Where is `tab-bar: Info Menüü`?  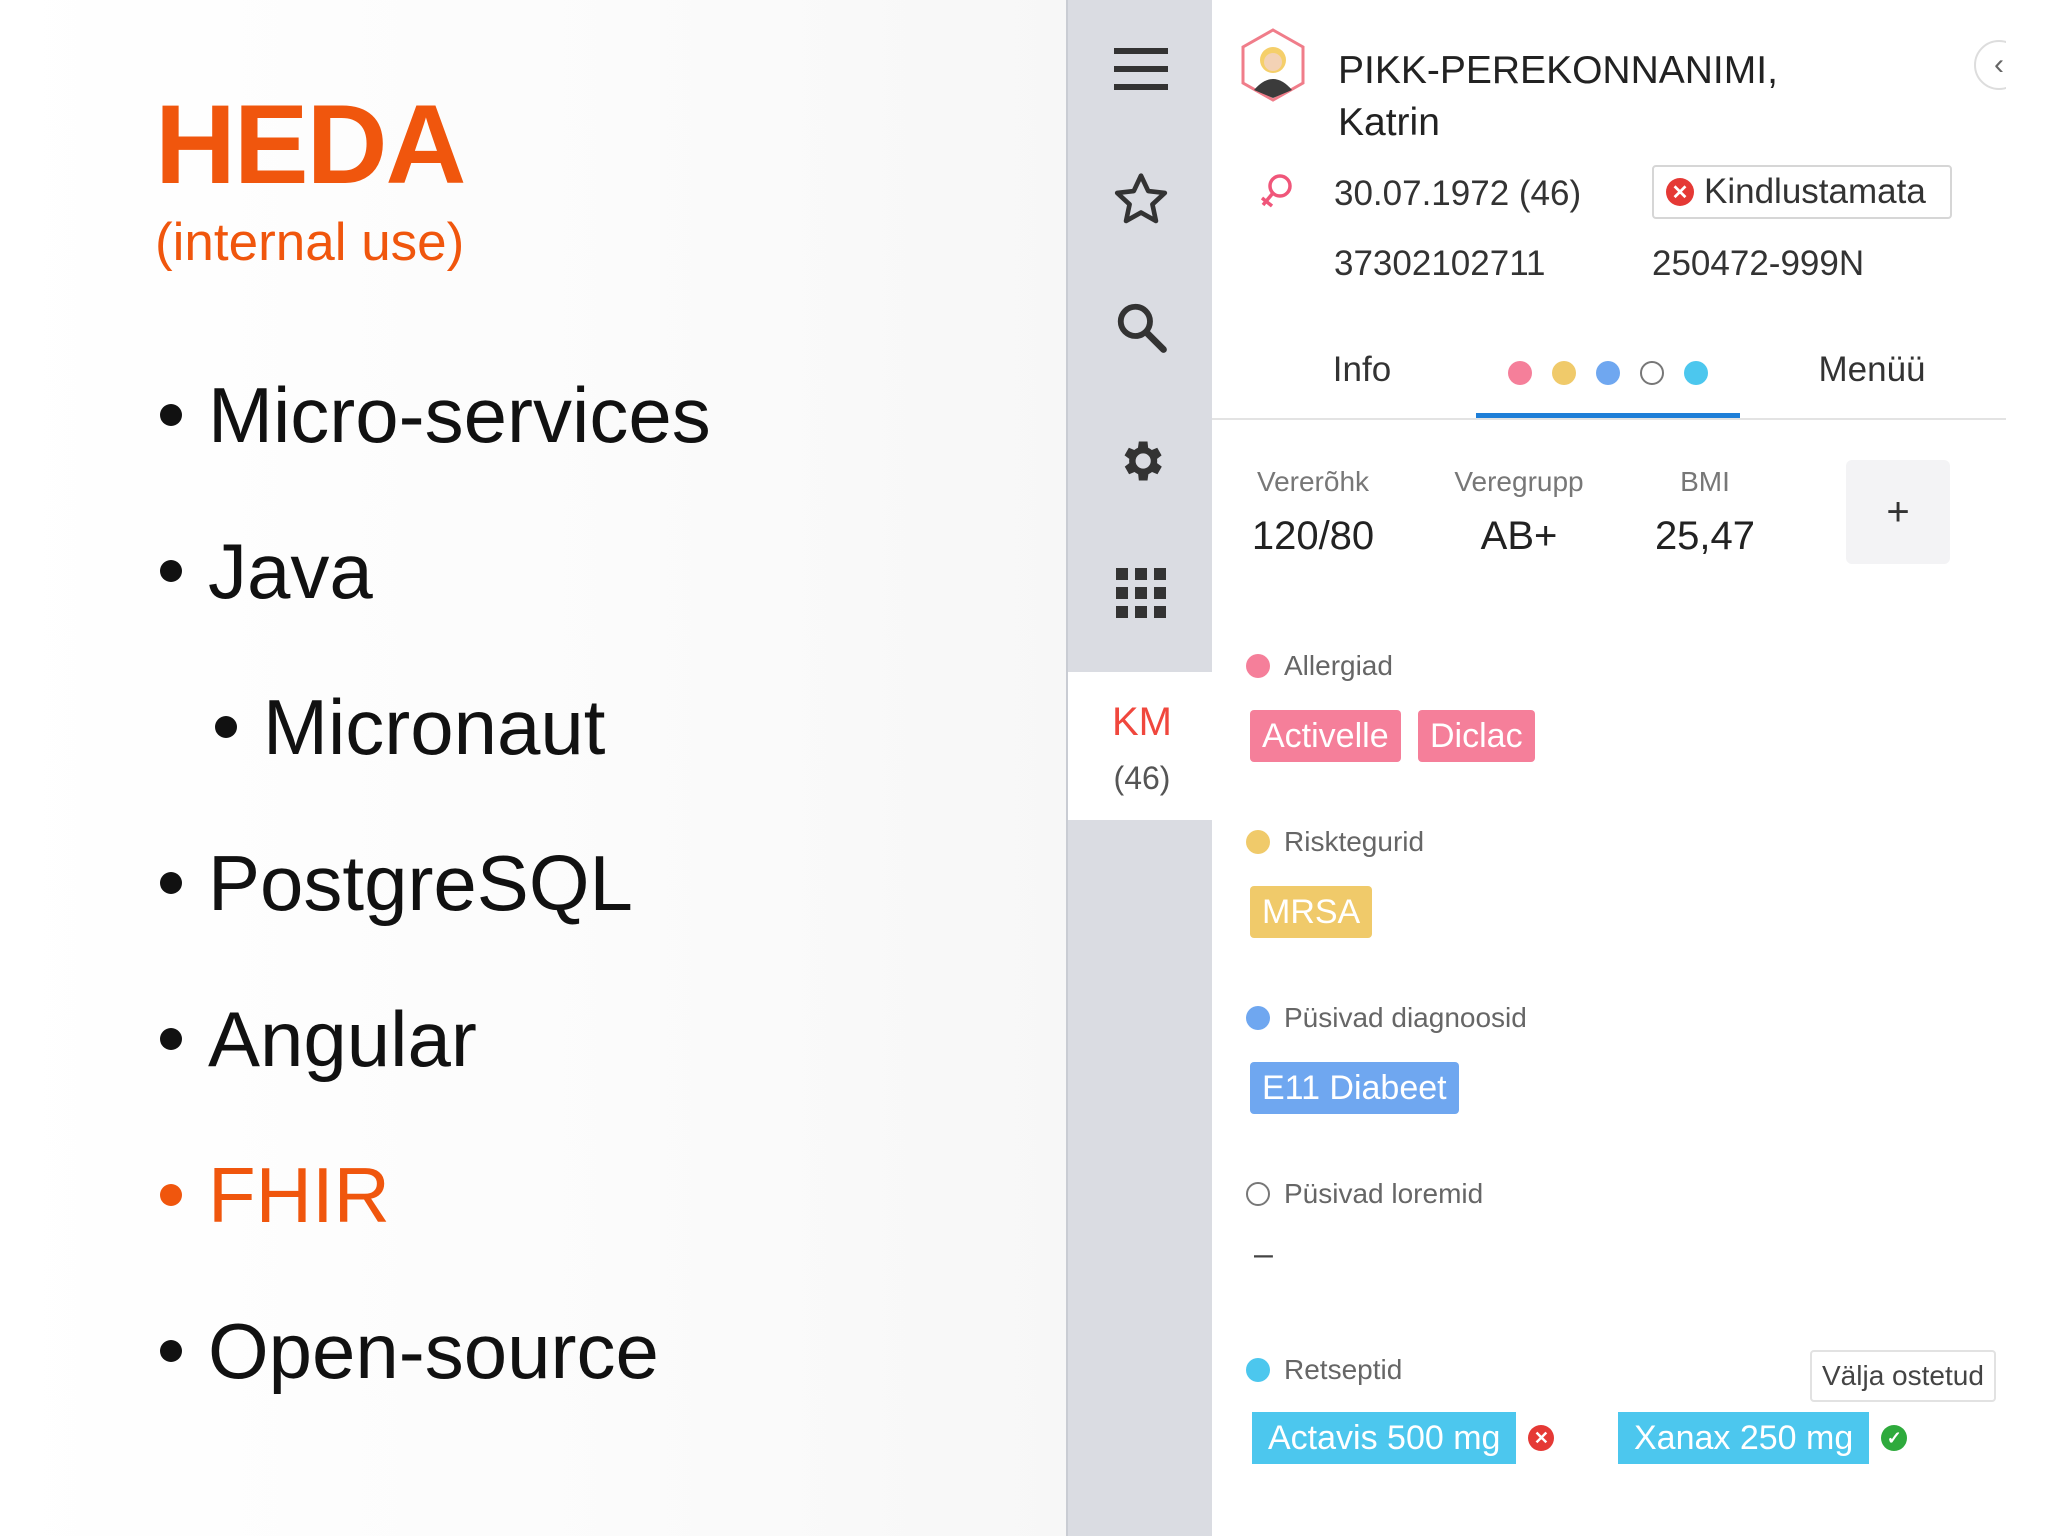
tab-bar: Info Menüü is located at coordinates (1609, 380).